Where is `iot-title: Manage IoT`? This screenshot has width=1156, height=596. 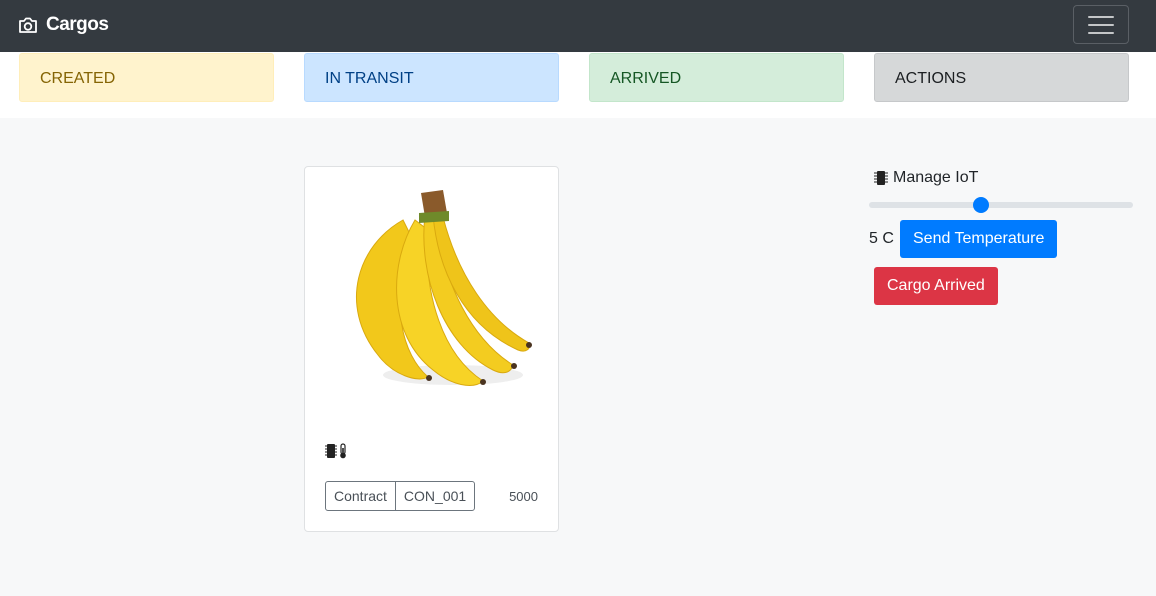 iot-title: Manage IoT is located at coordinates (1004, 178).